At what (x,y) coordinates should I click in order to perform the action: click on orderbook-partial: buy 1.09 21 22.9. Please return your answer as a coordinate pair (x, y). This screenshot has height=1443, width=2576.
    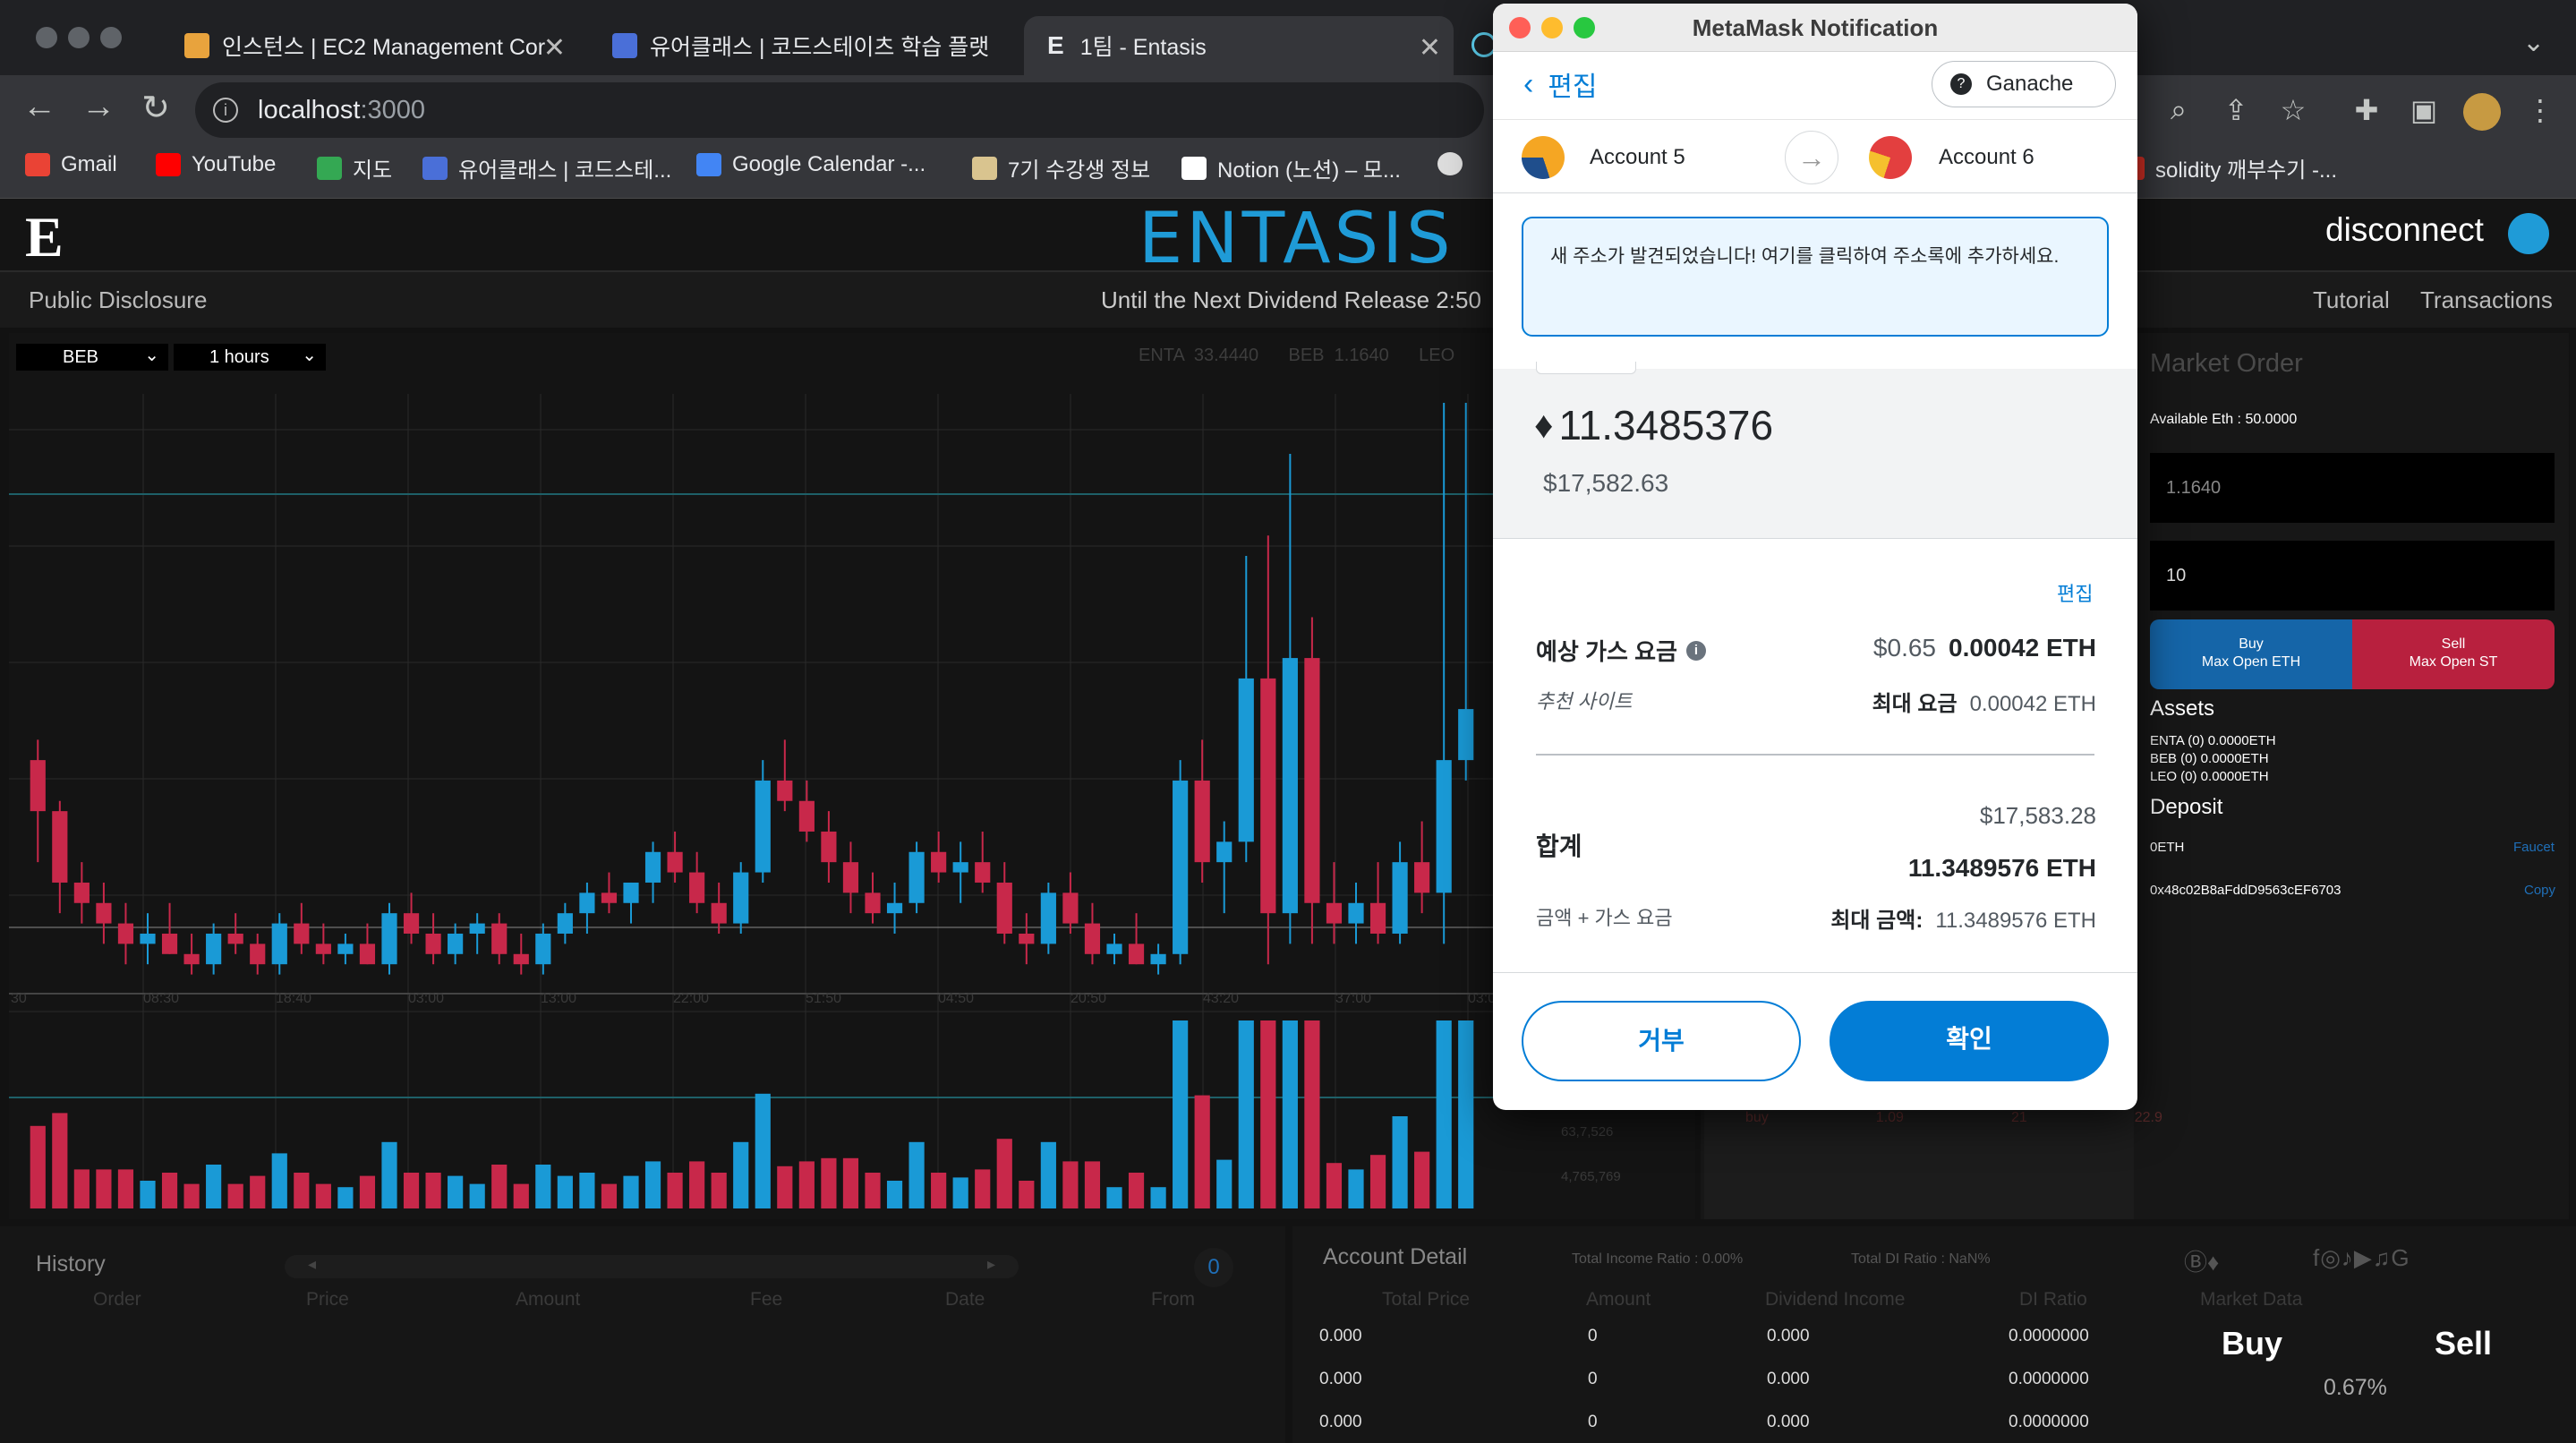
    Looking at the image, I should click on (1933, 1161).